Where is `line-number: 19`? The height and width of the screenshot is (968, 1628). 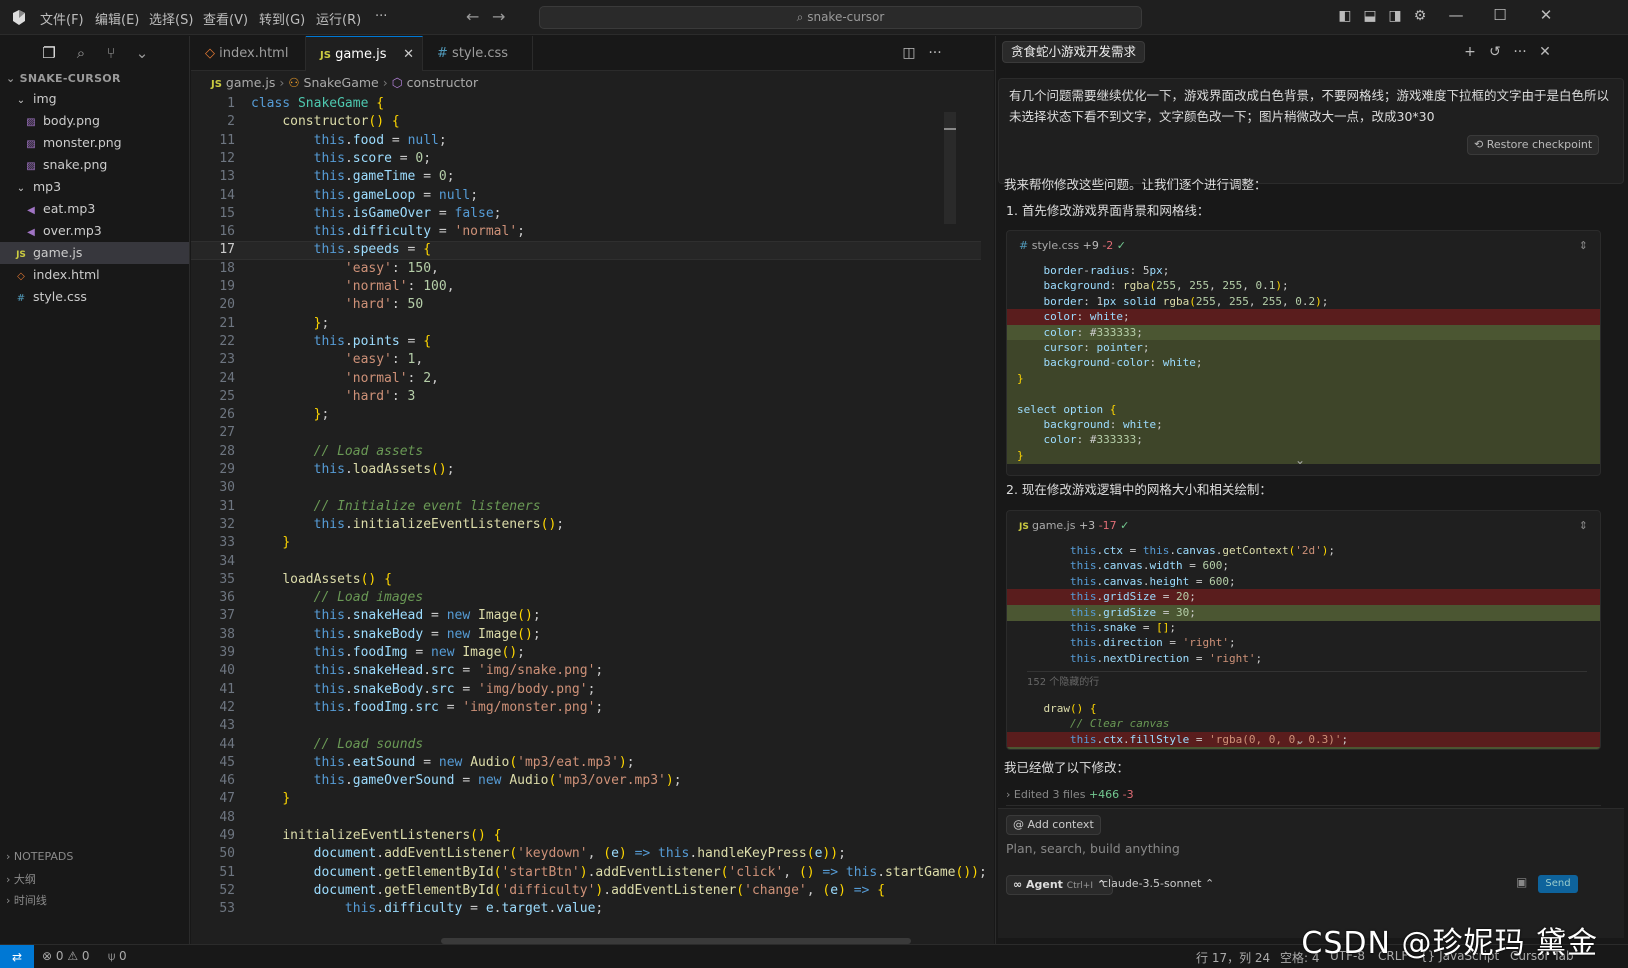
line-number: 19 is located at coordinates (227, 286).